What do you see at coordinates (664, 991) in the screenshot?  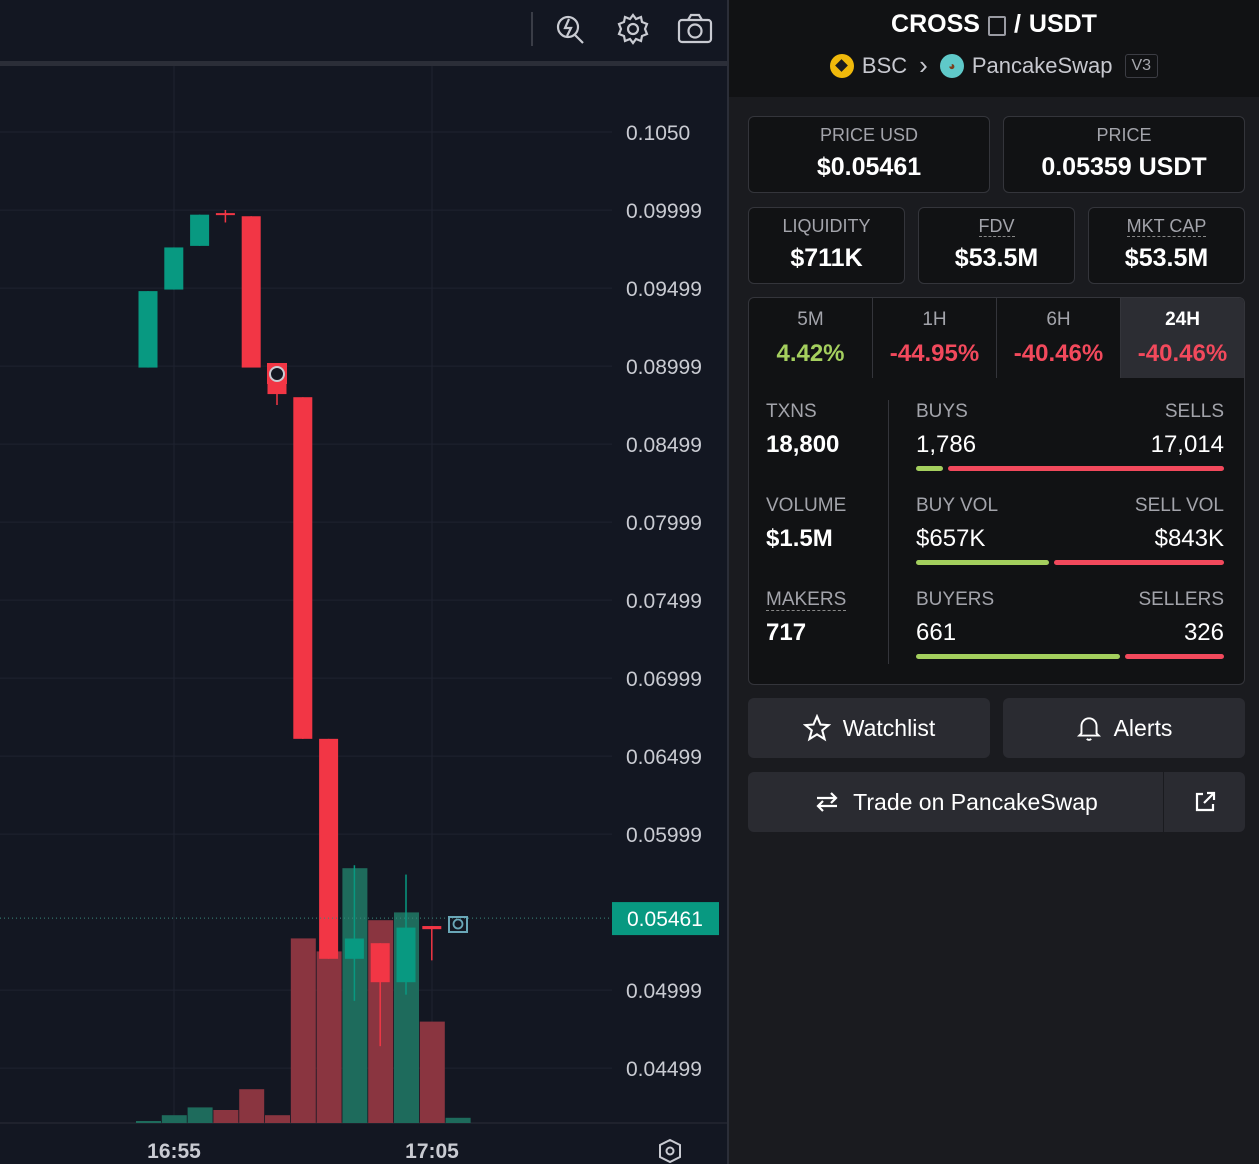 I see `price-axis-label: 0.04999` at bounding box center [664, 991].